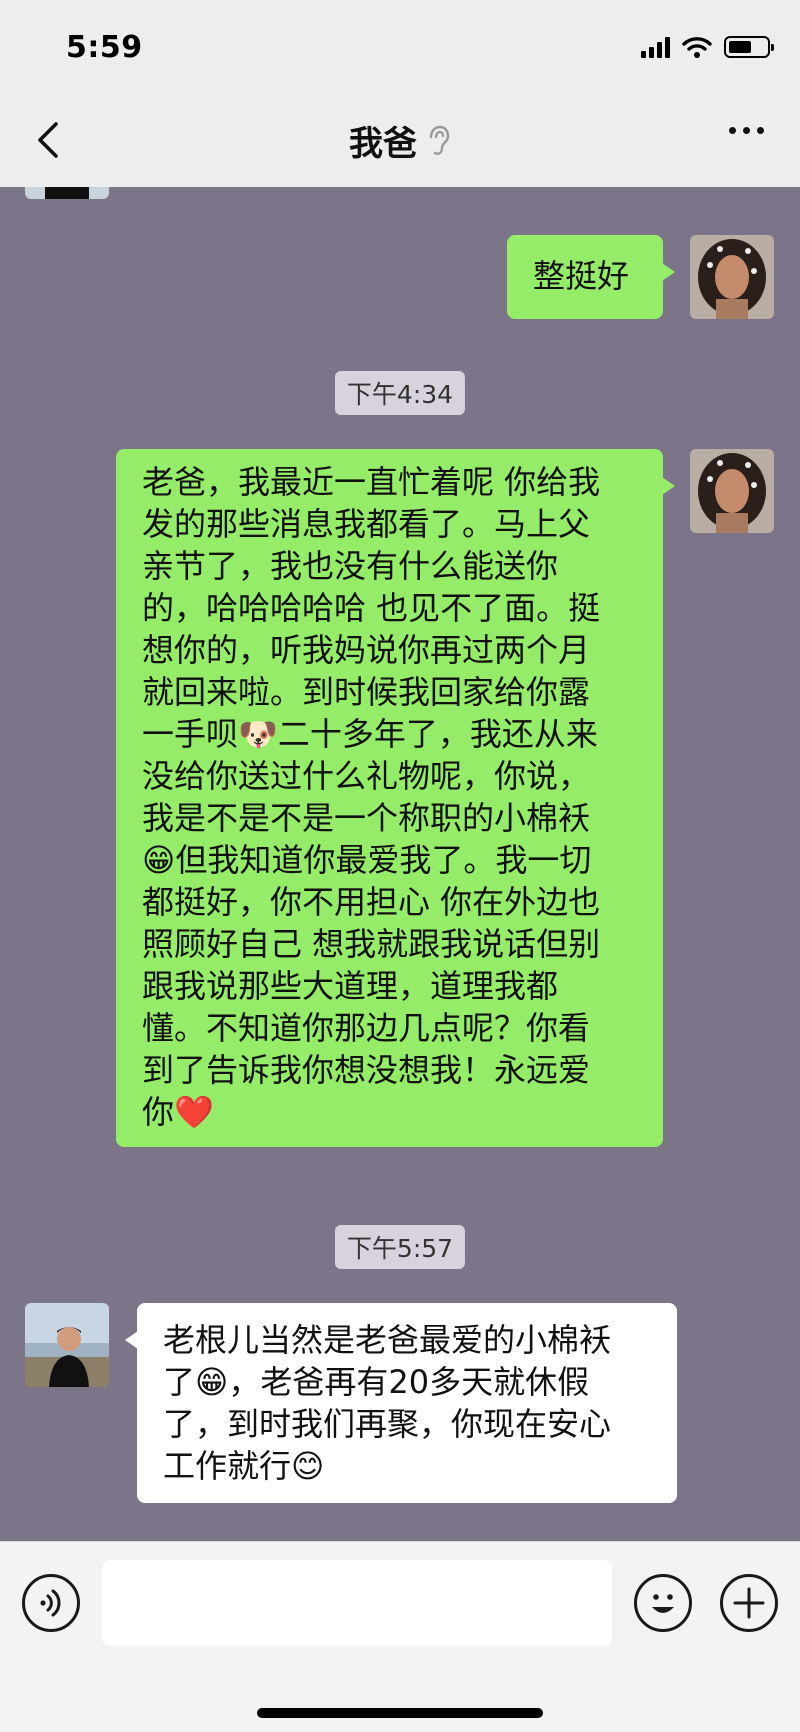 The width and height of the screenshot is (800, 1732). Describe the element at coordinates (371, 608) in the screenshot. I see `message-line: 的，哈哈哈哈哈 也见不了面。挺` at that location.